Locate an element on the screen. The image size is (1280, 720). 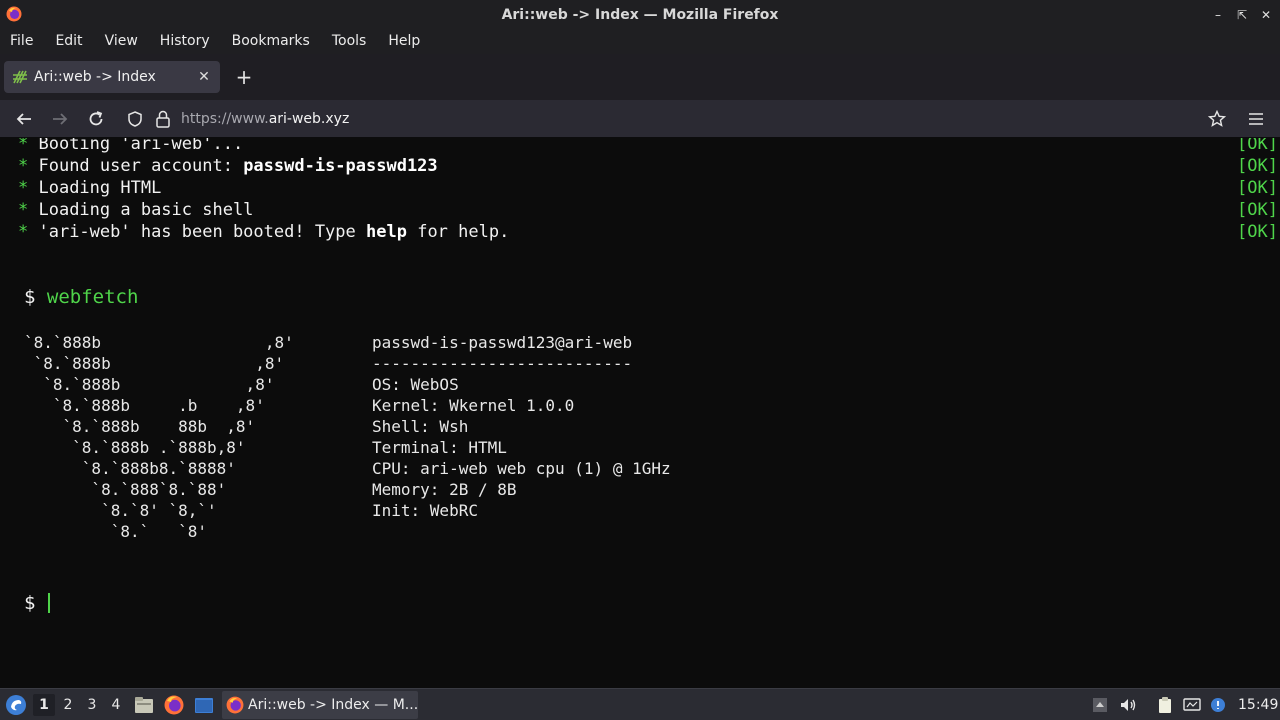
tab-strip: Ari::web -> Index ✕ + is located at coordinates (640, 77).